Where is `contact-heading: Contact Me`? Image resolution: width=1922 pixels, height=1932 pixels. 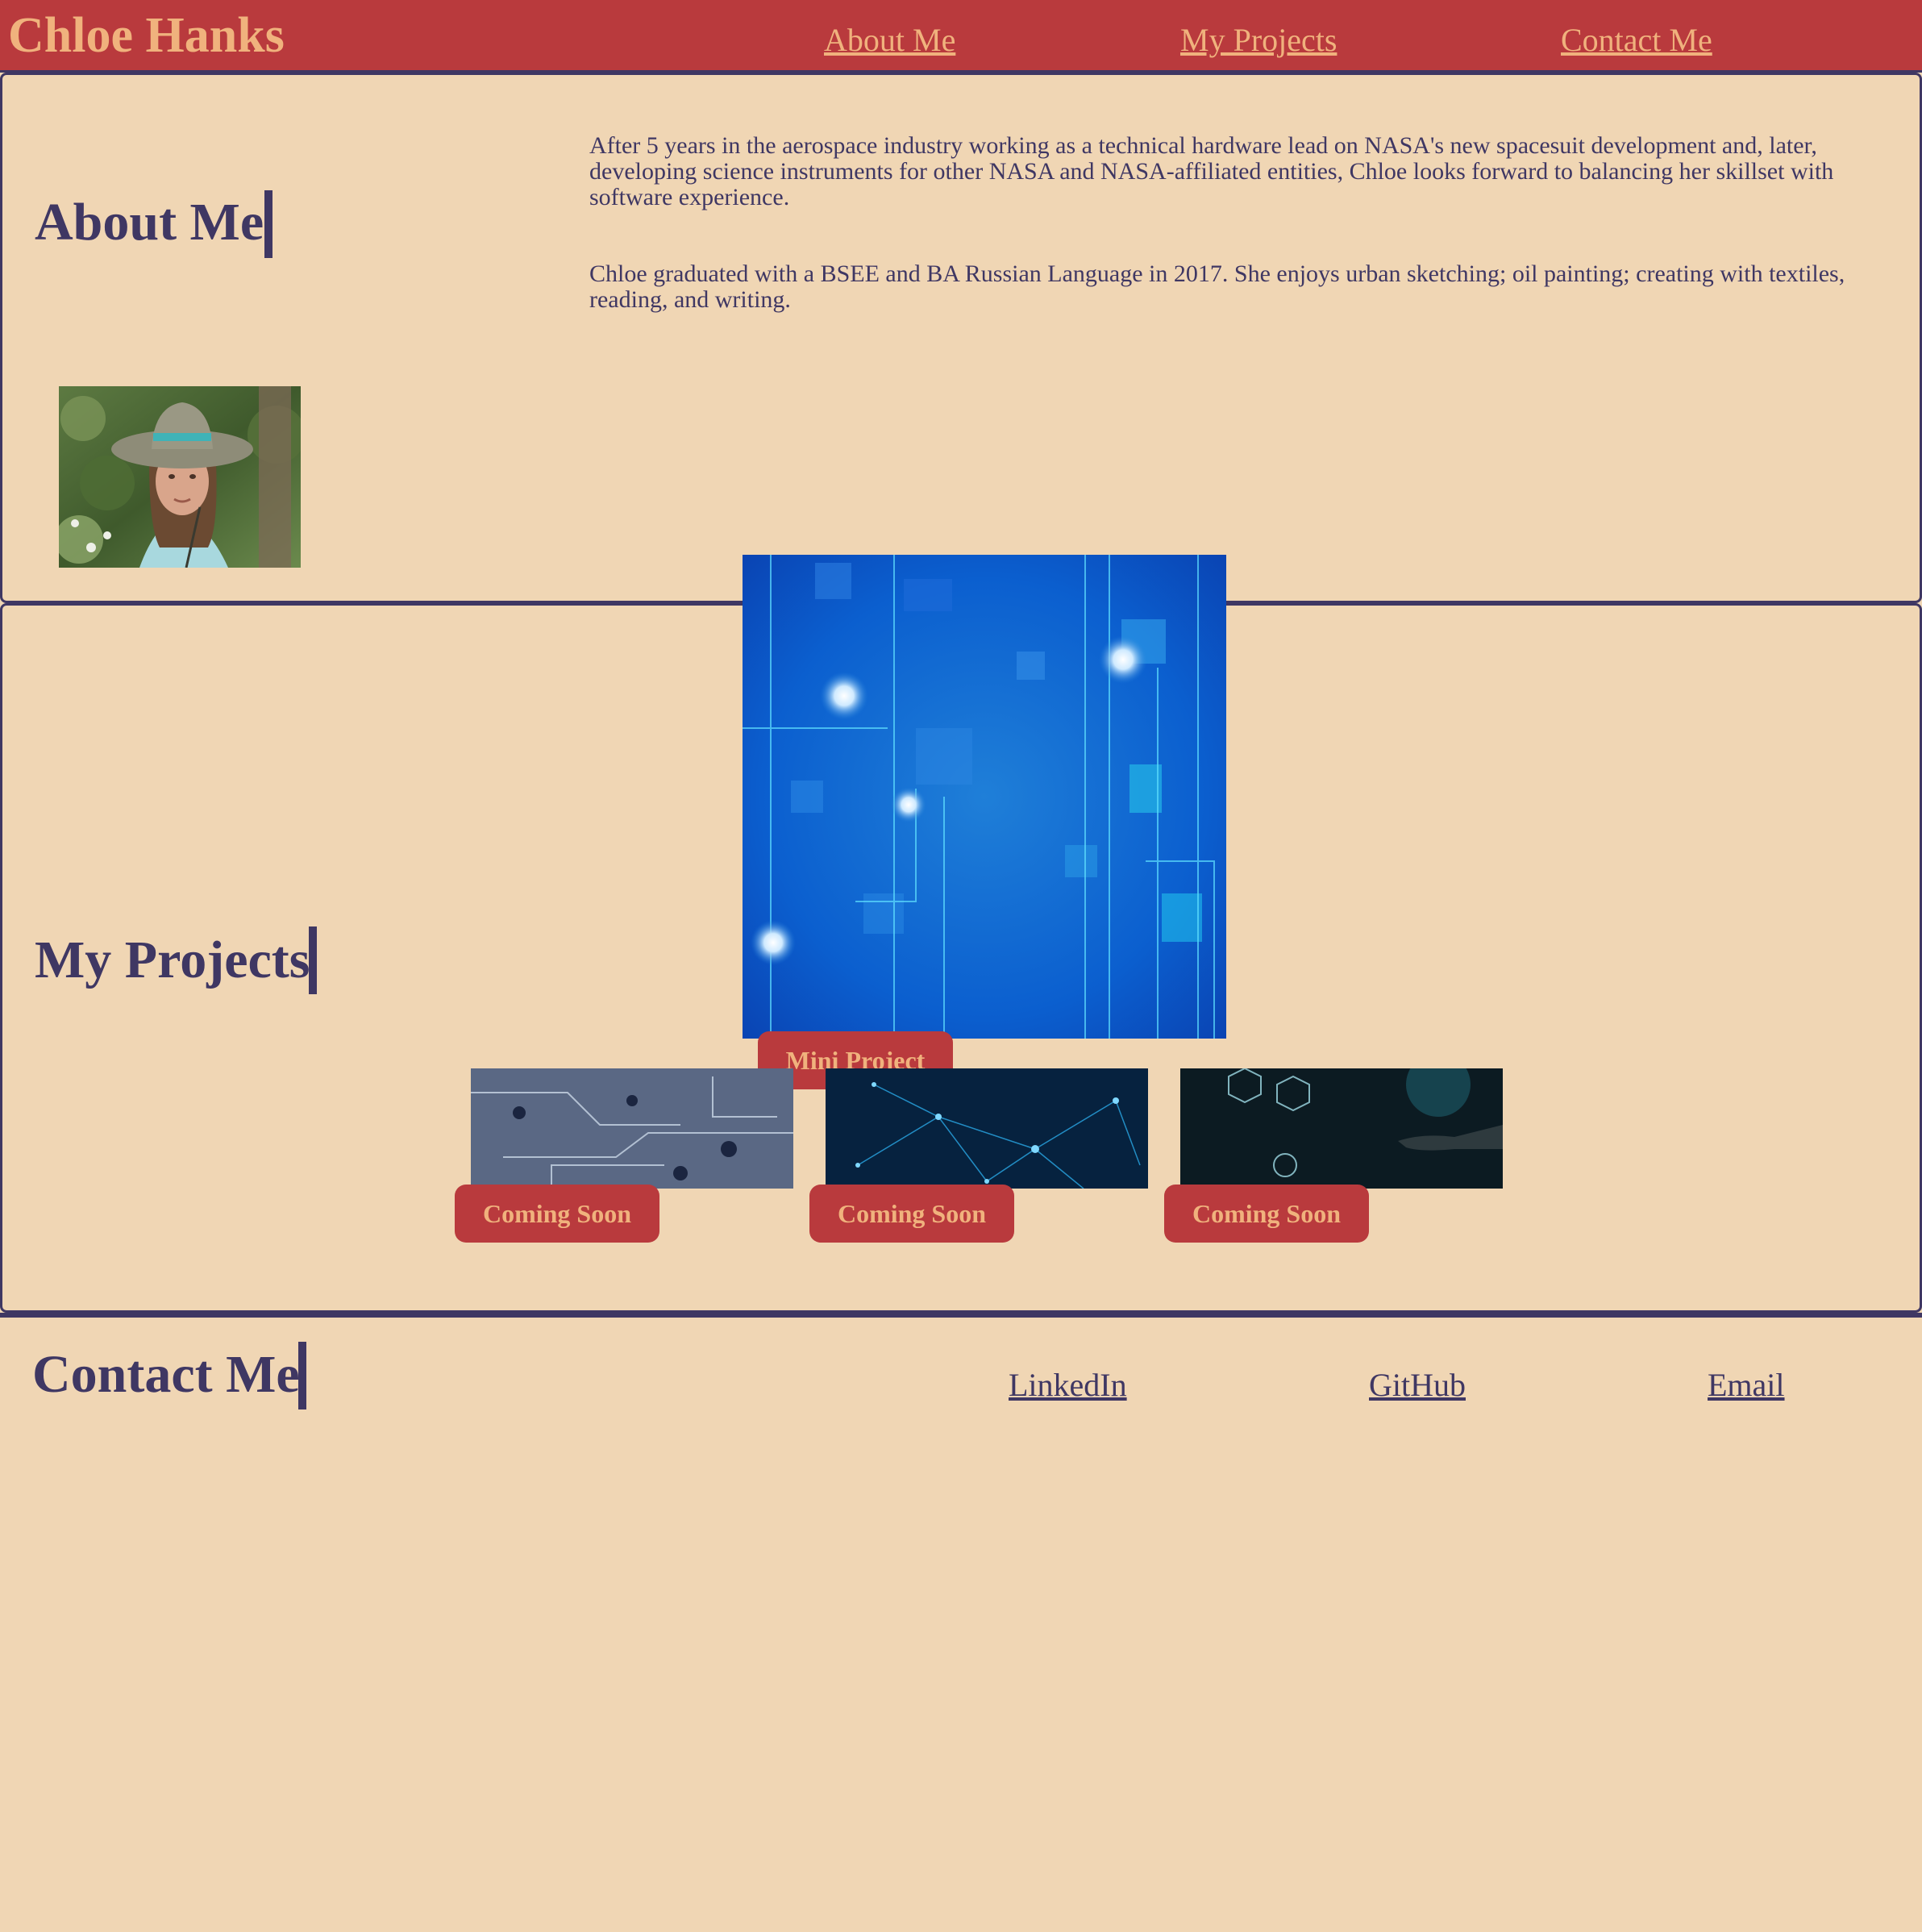
contact-heading: Contact Me is located at coordinates (166, 1374).